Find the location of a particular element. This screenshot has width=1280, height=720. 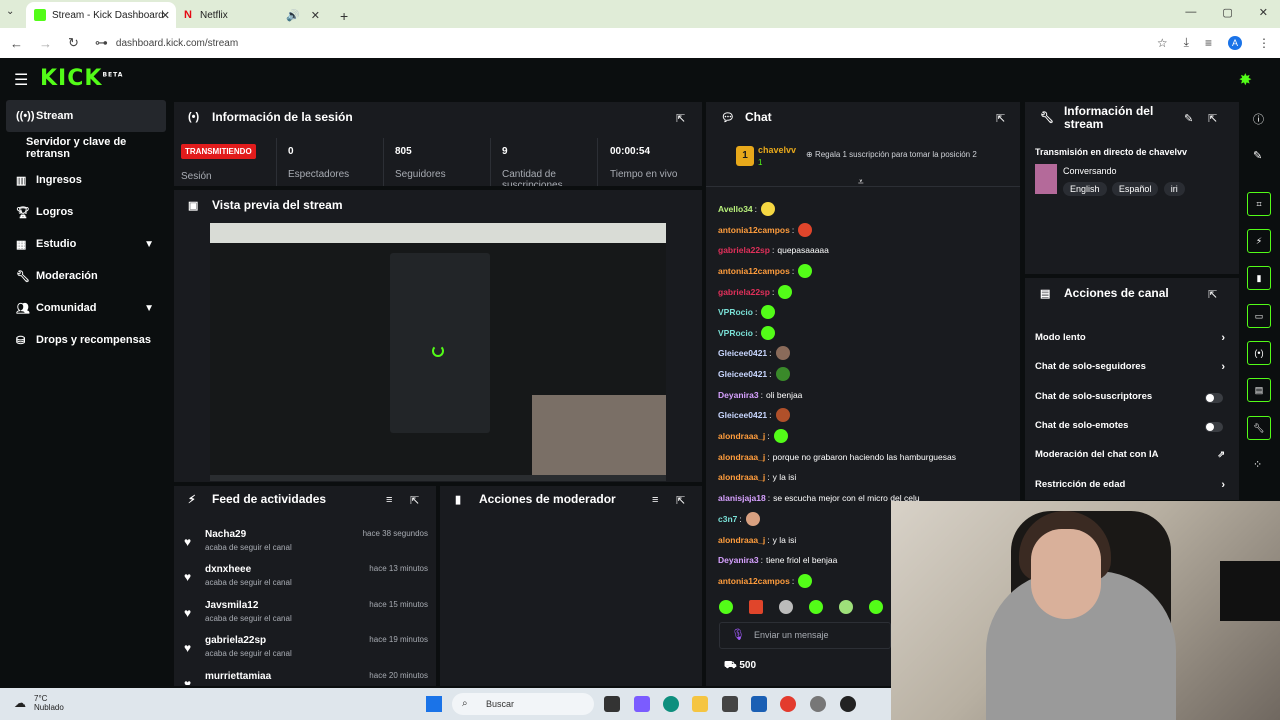

rail-chat-button: ▭ is located at coordinates (1259, 316).